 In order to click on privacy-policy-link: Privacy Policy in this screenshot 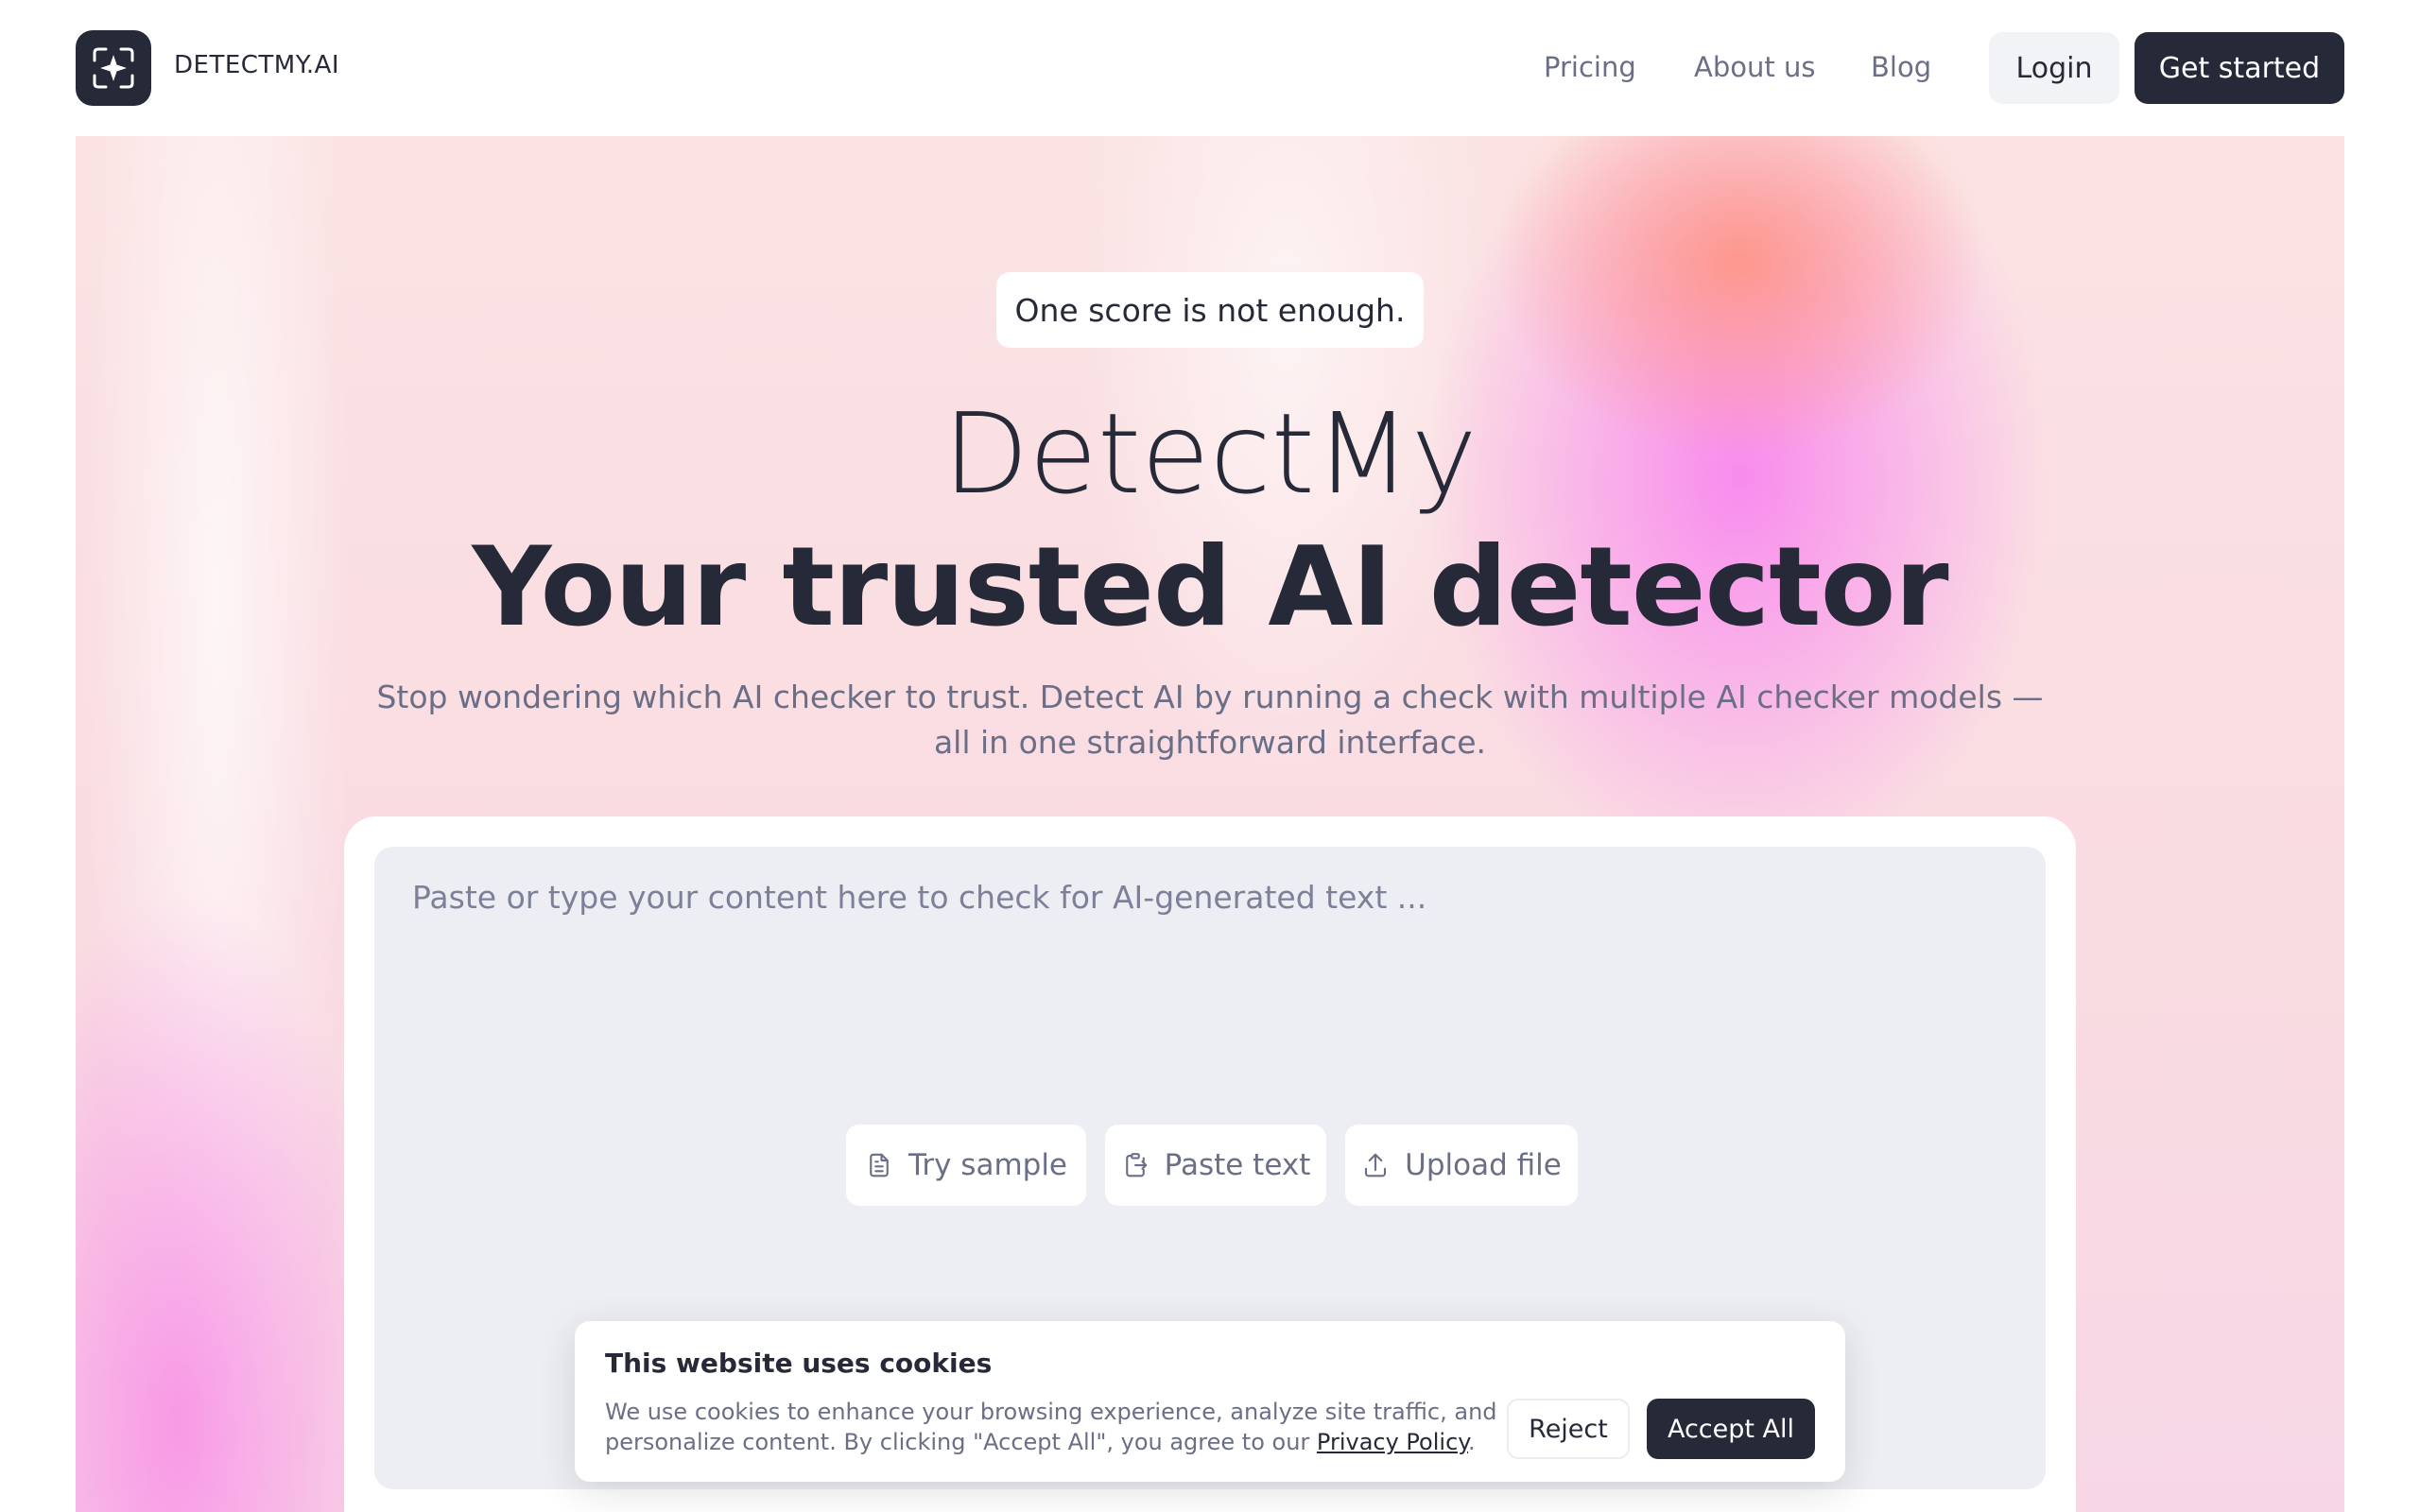, I will do `click(1392, 1442)`.